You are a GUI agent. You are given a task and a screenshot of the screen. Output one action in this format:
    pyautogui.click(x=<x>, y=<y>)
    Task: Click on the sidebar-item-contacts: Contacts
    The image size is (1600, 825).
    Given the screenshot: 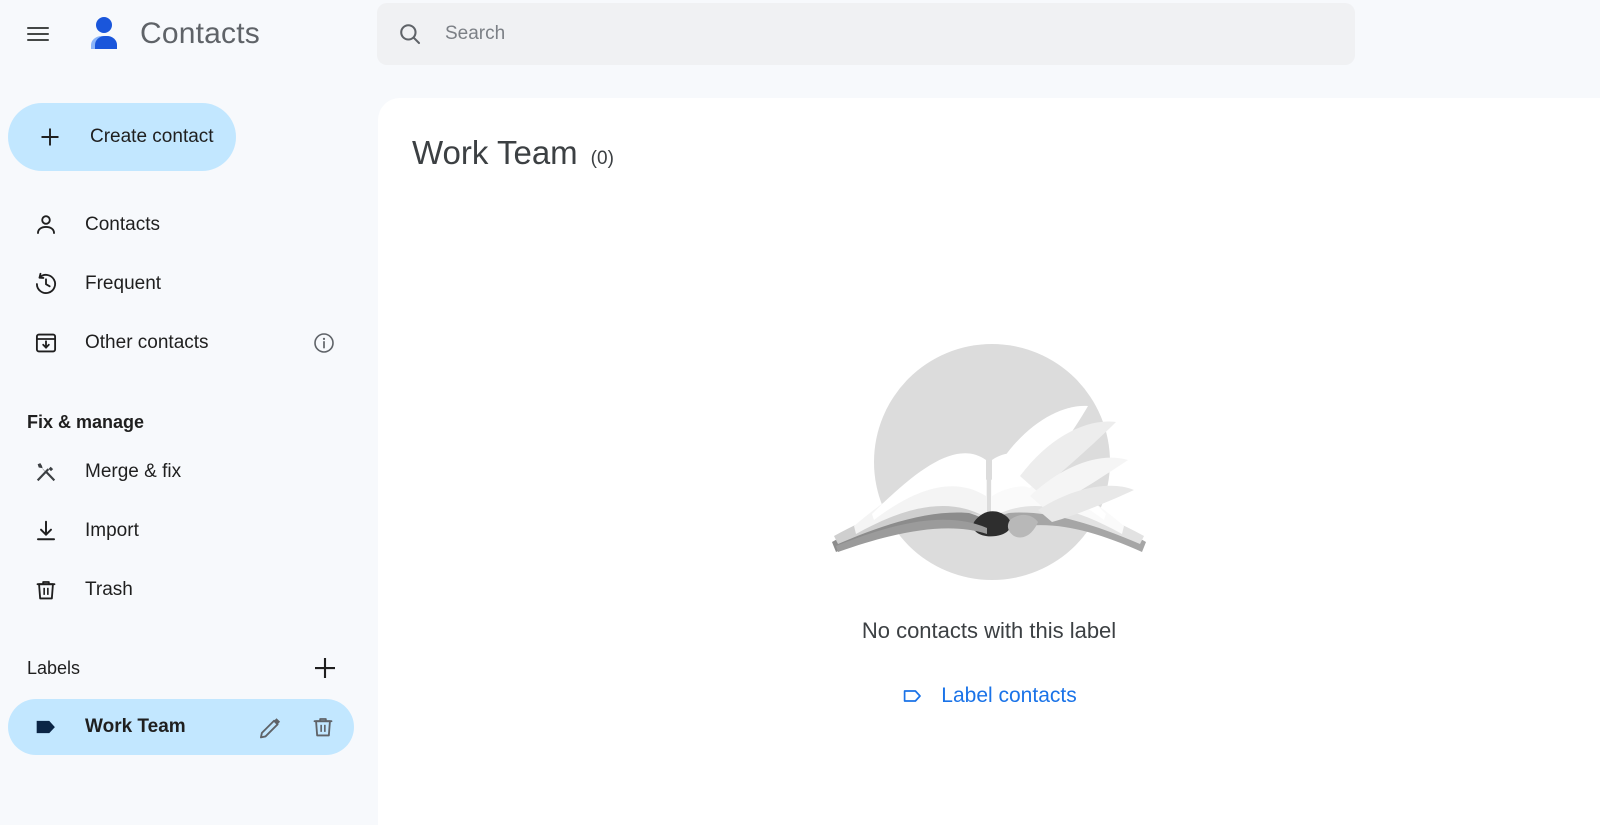 What is the action you would take?
    pyautogui.click(x=189, y=224)
    